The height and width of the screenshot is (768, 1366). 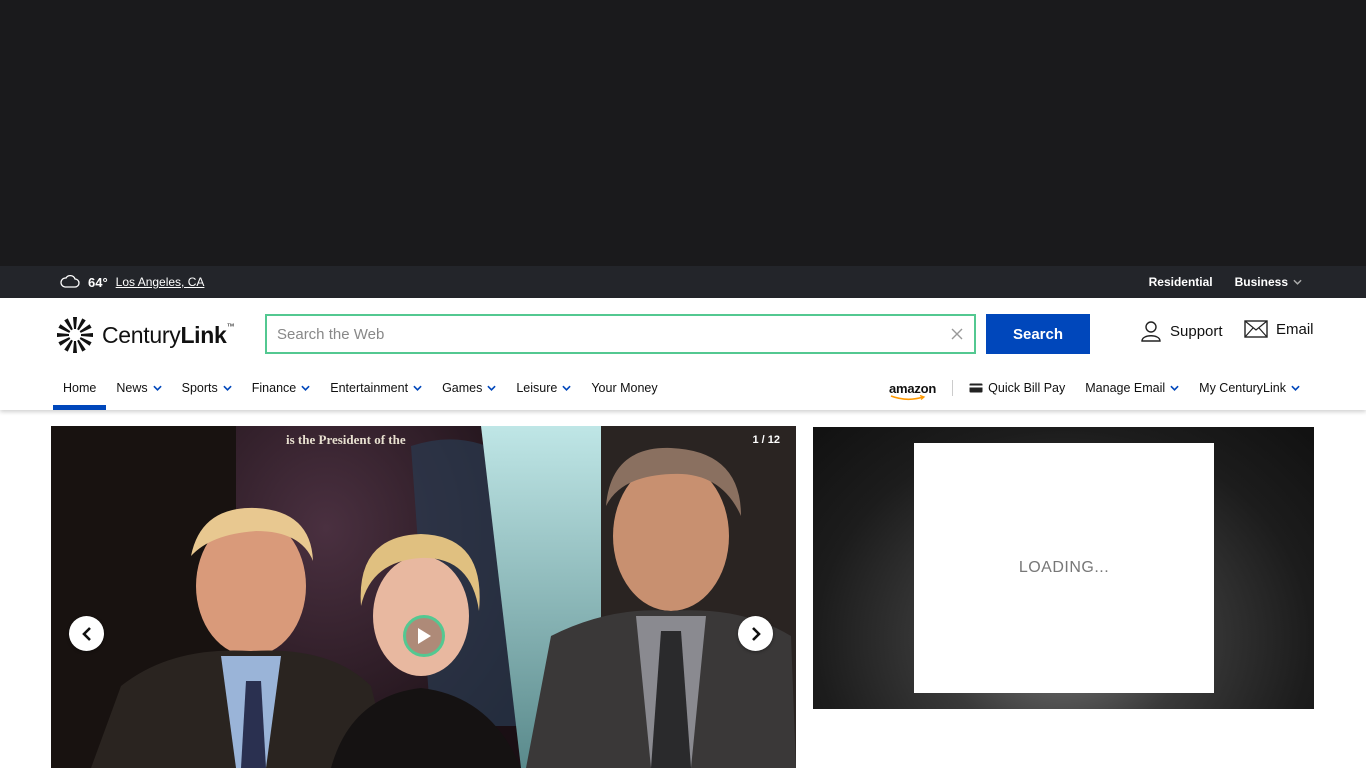 I want to click on amazon-logo-text: amazon, so click(x=912, y=388).